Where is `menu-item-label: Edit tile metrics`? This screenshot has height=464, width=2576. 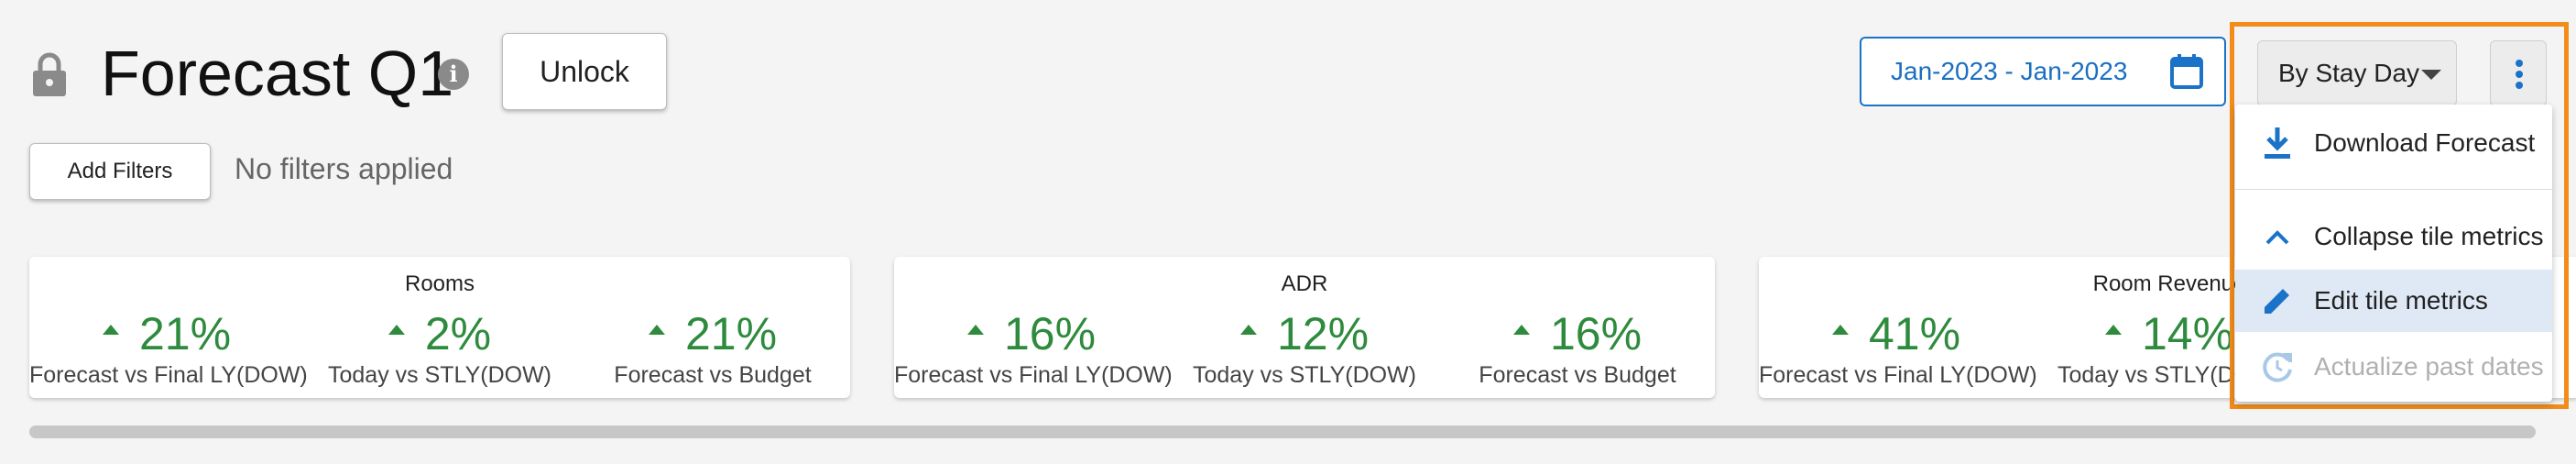
menu-item-label: Edit tile metrics is located at coordinates (2401, 300).